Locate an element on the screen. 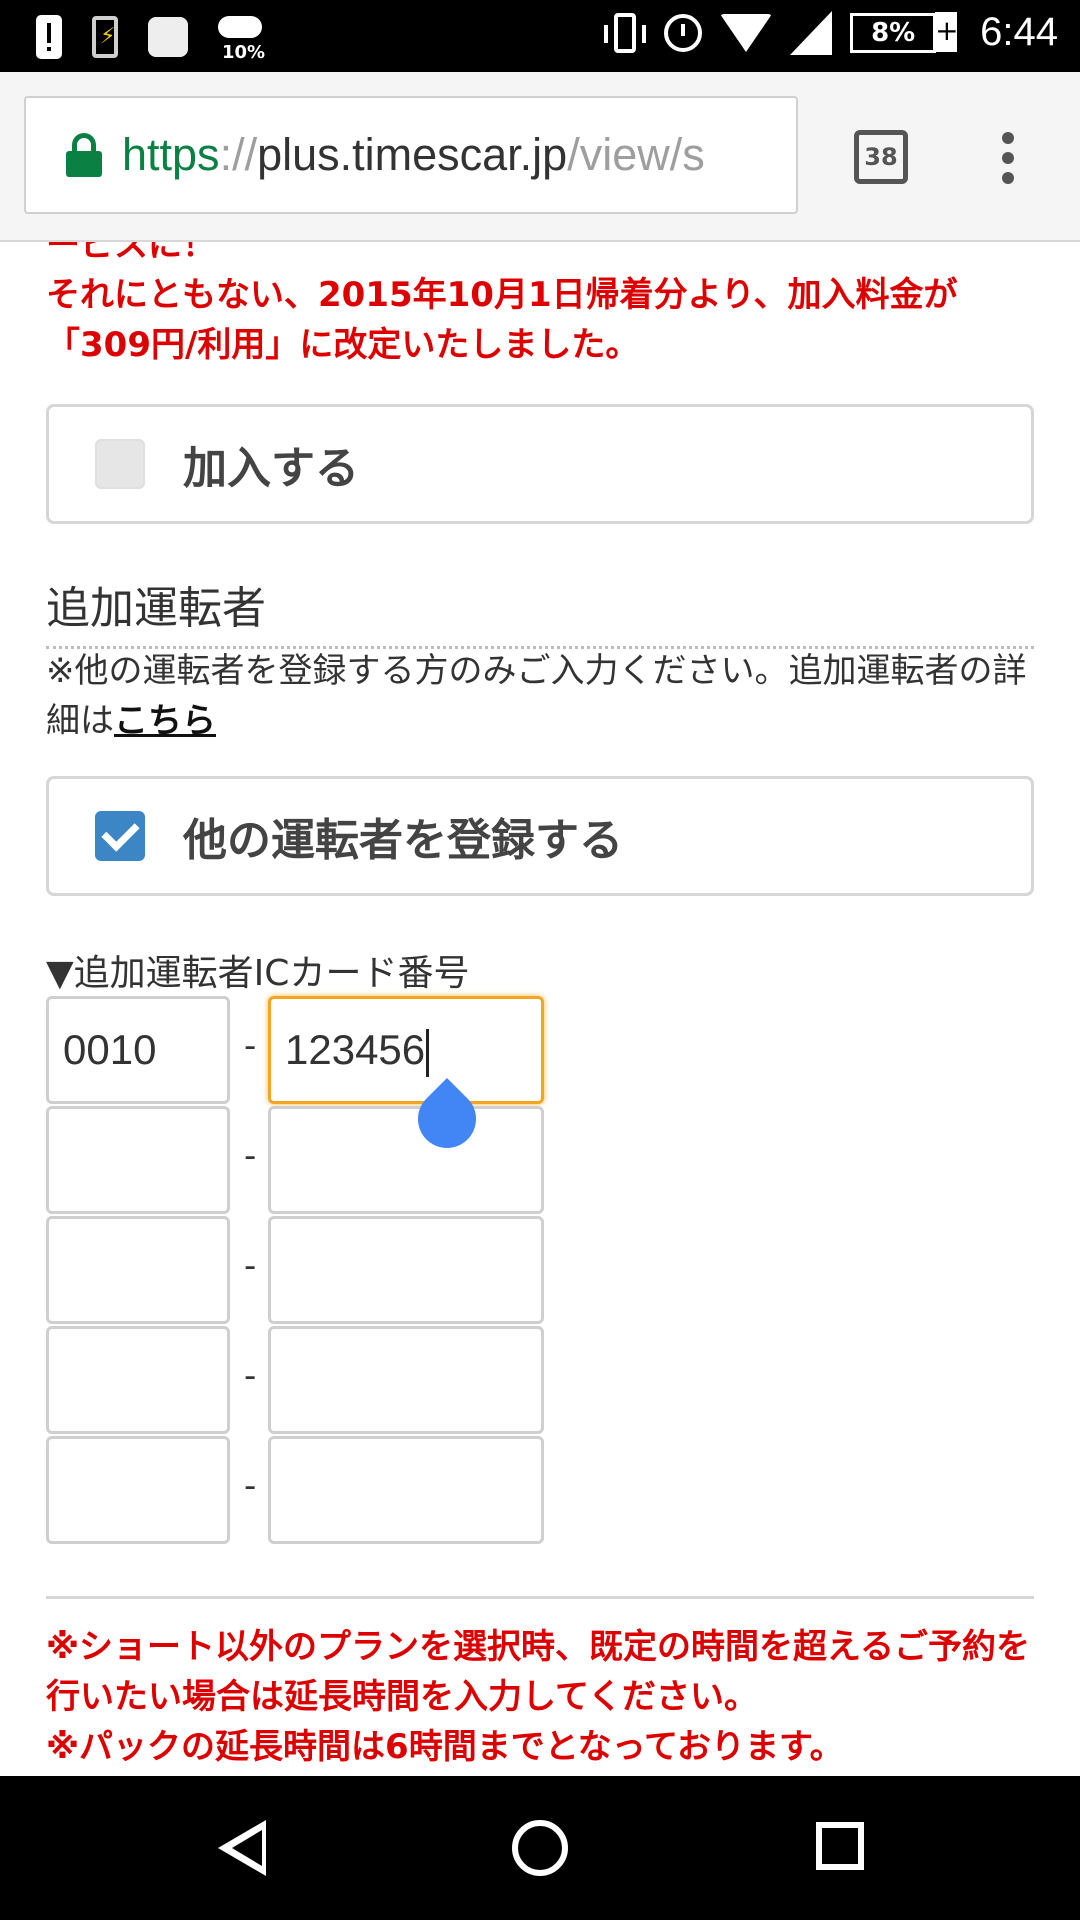  recent-apps-icon is located at coordinates (840, 1846).